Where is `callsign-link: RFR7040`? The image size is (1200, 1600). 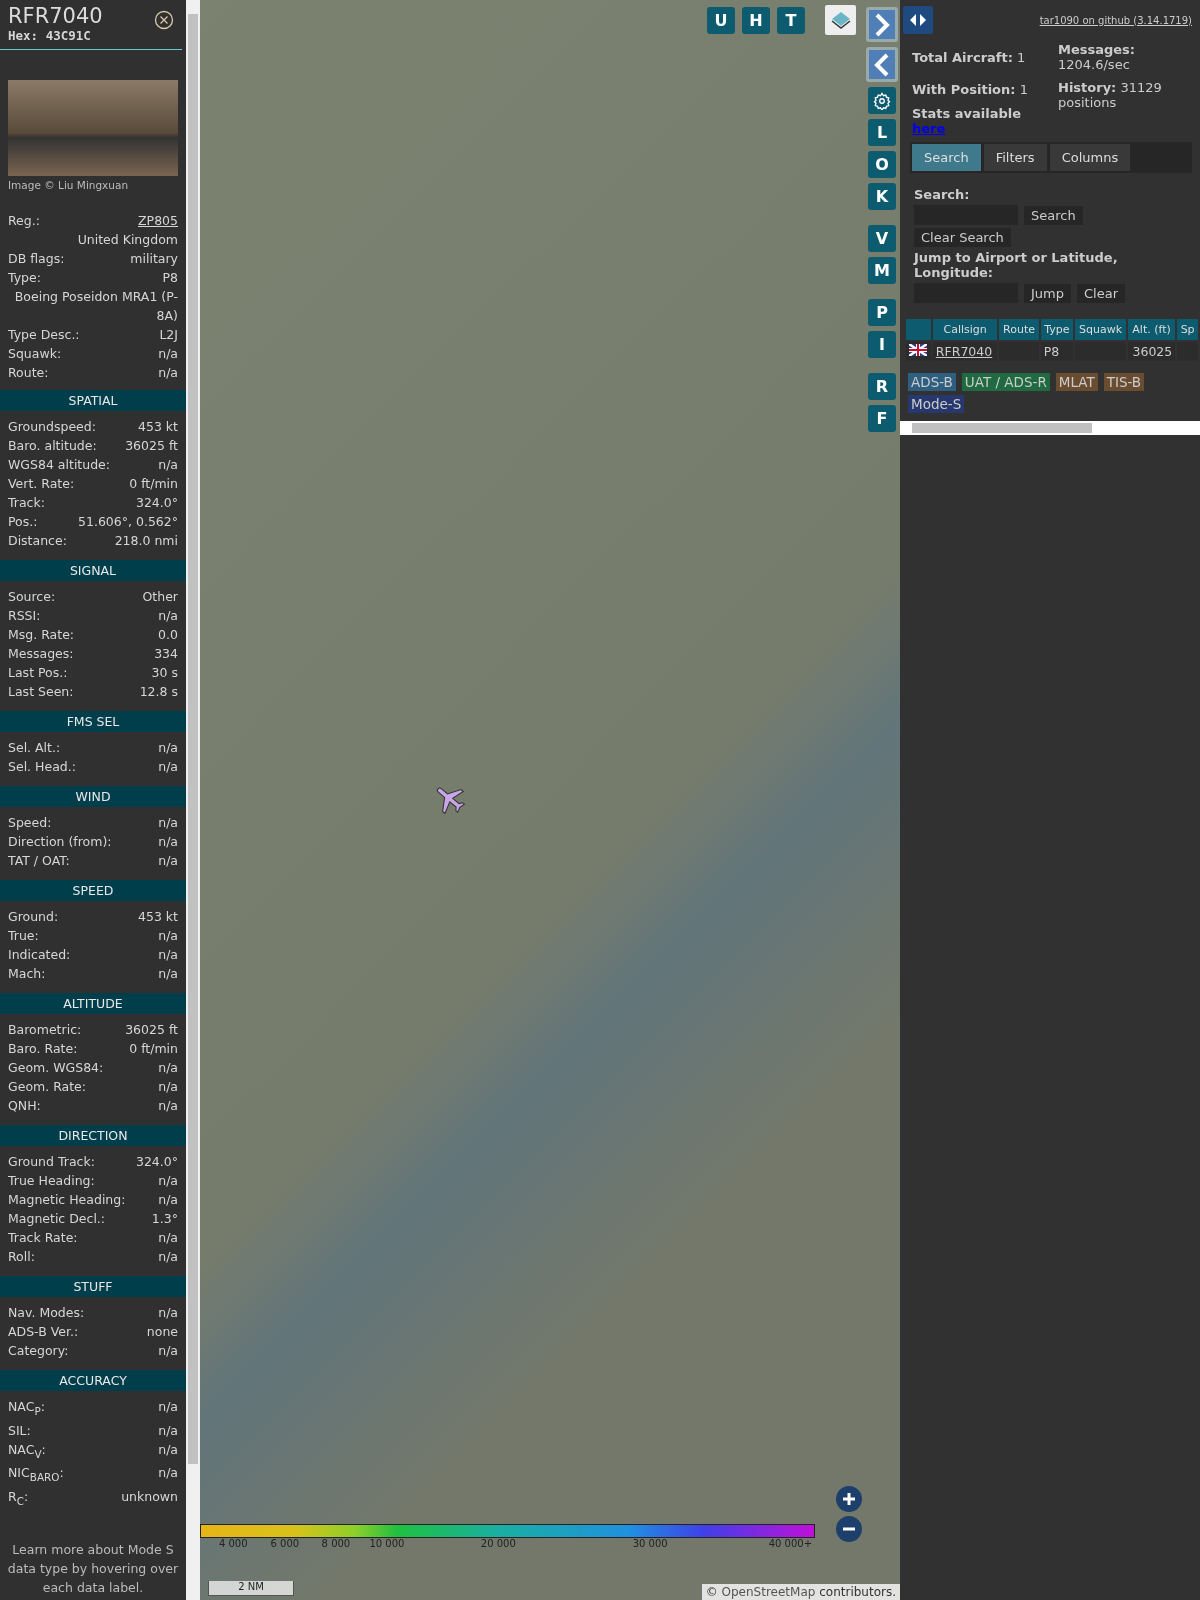 callsign-link: RFR7040 is located at coordinates (964, 351).